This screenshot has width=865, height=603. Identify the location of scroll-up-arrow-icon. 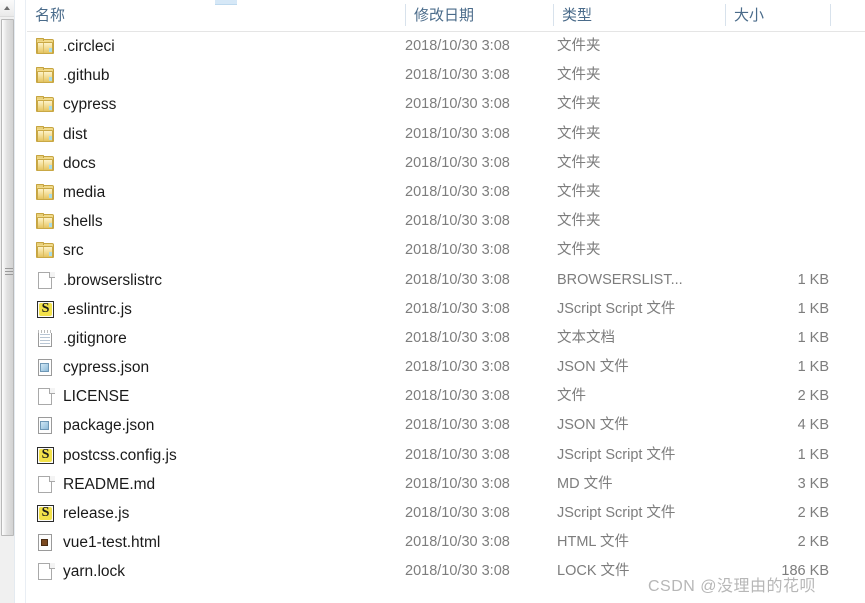
(7, 8).